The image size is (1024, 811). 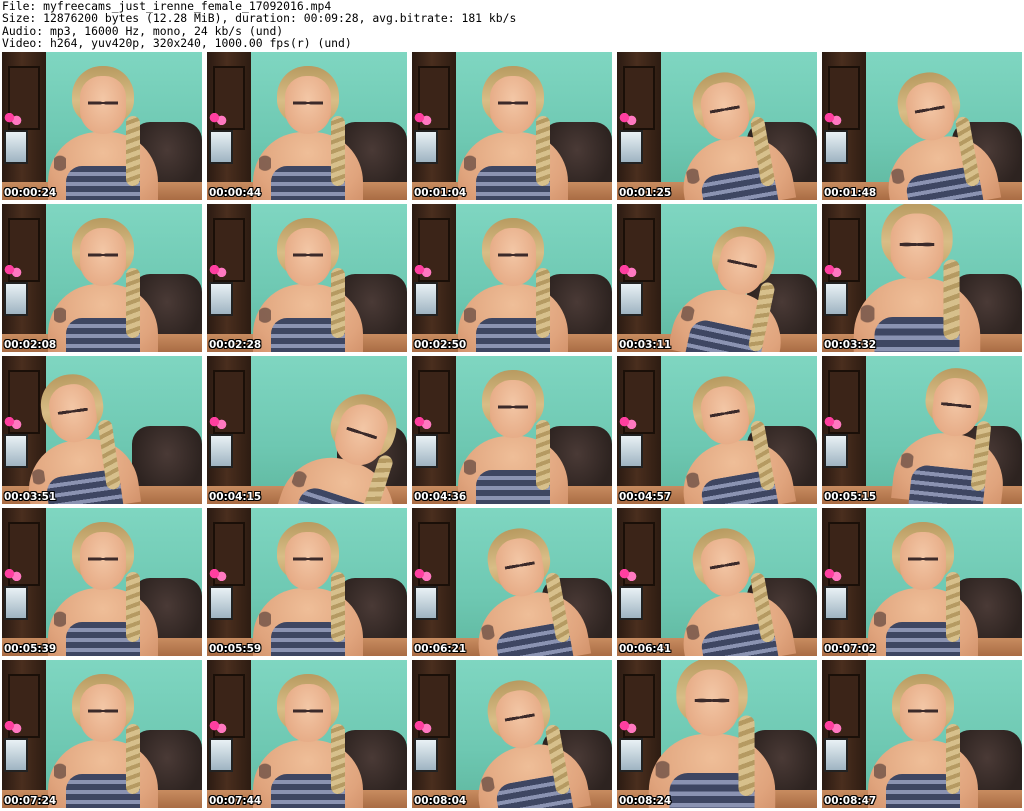 I want to click on thumbnail-timestamp: 00:03:32, so click(x=850, y=345).